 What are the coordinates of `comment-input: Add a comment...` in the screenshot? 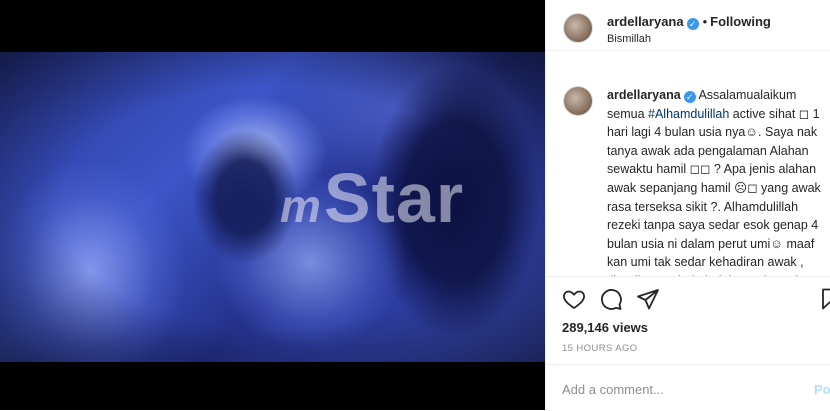 It's located at (613, 389).